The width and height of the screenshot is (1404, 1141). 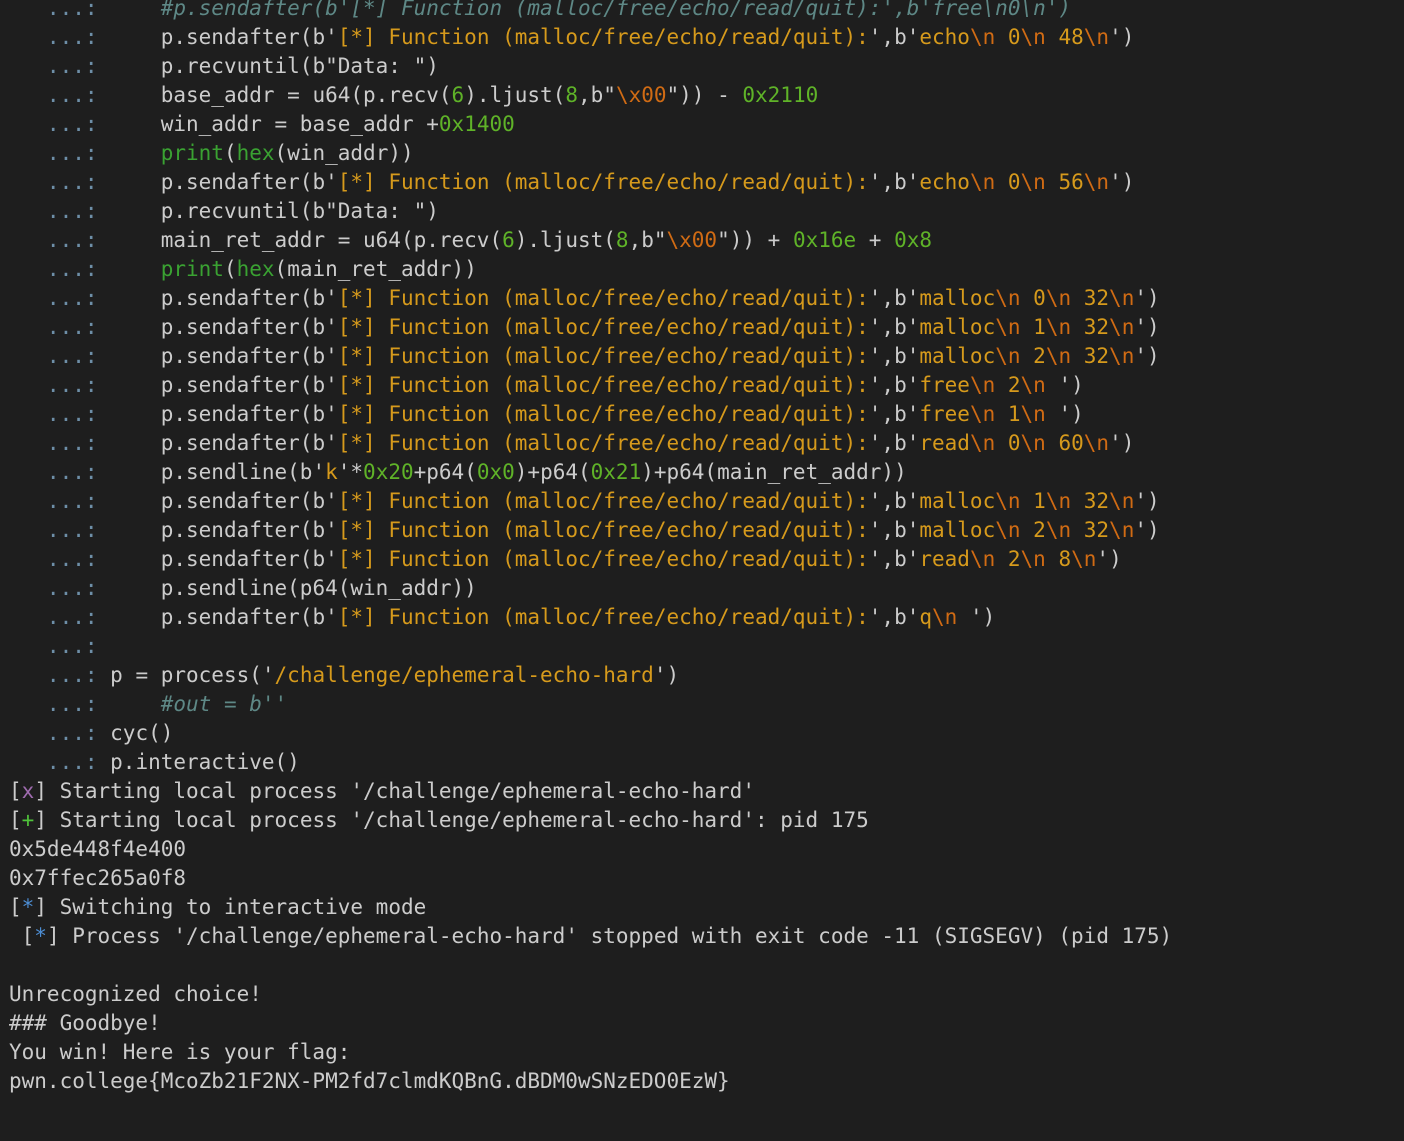 I want to click on code-text: p = process(', so click(x=192, y=675).